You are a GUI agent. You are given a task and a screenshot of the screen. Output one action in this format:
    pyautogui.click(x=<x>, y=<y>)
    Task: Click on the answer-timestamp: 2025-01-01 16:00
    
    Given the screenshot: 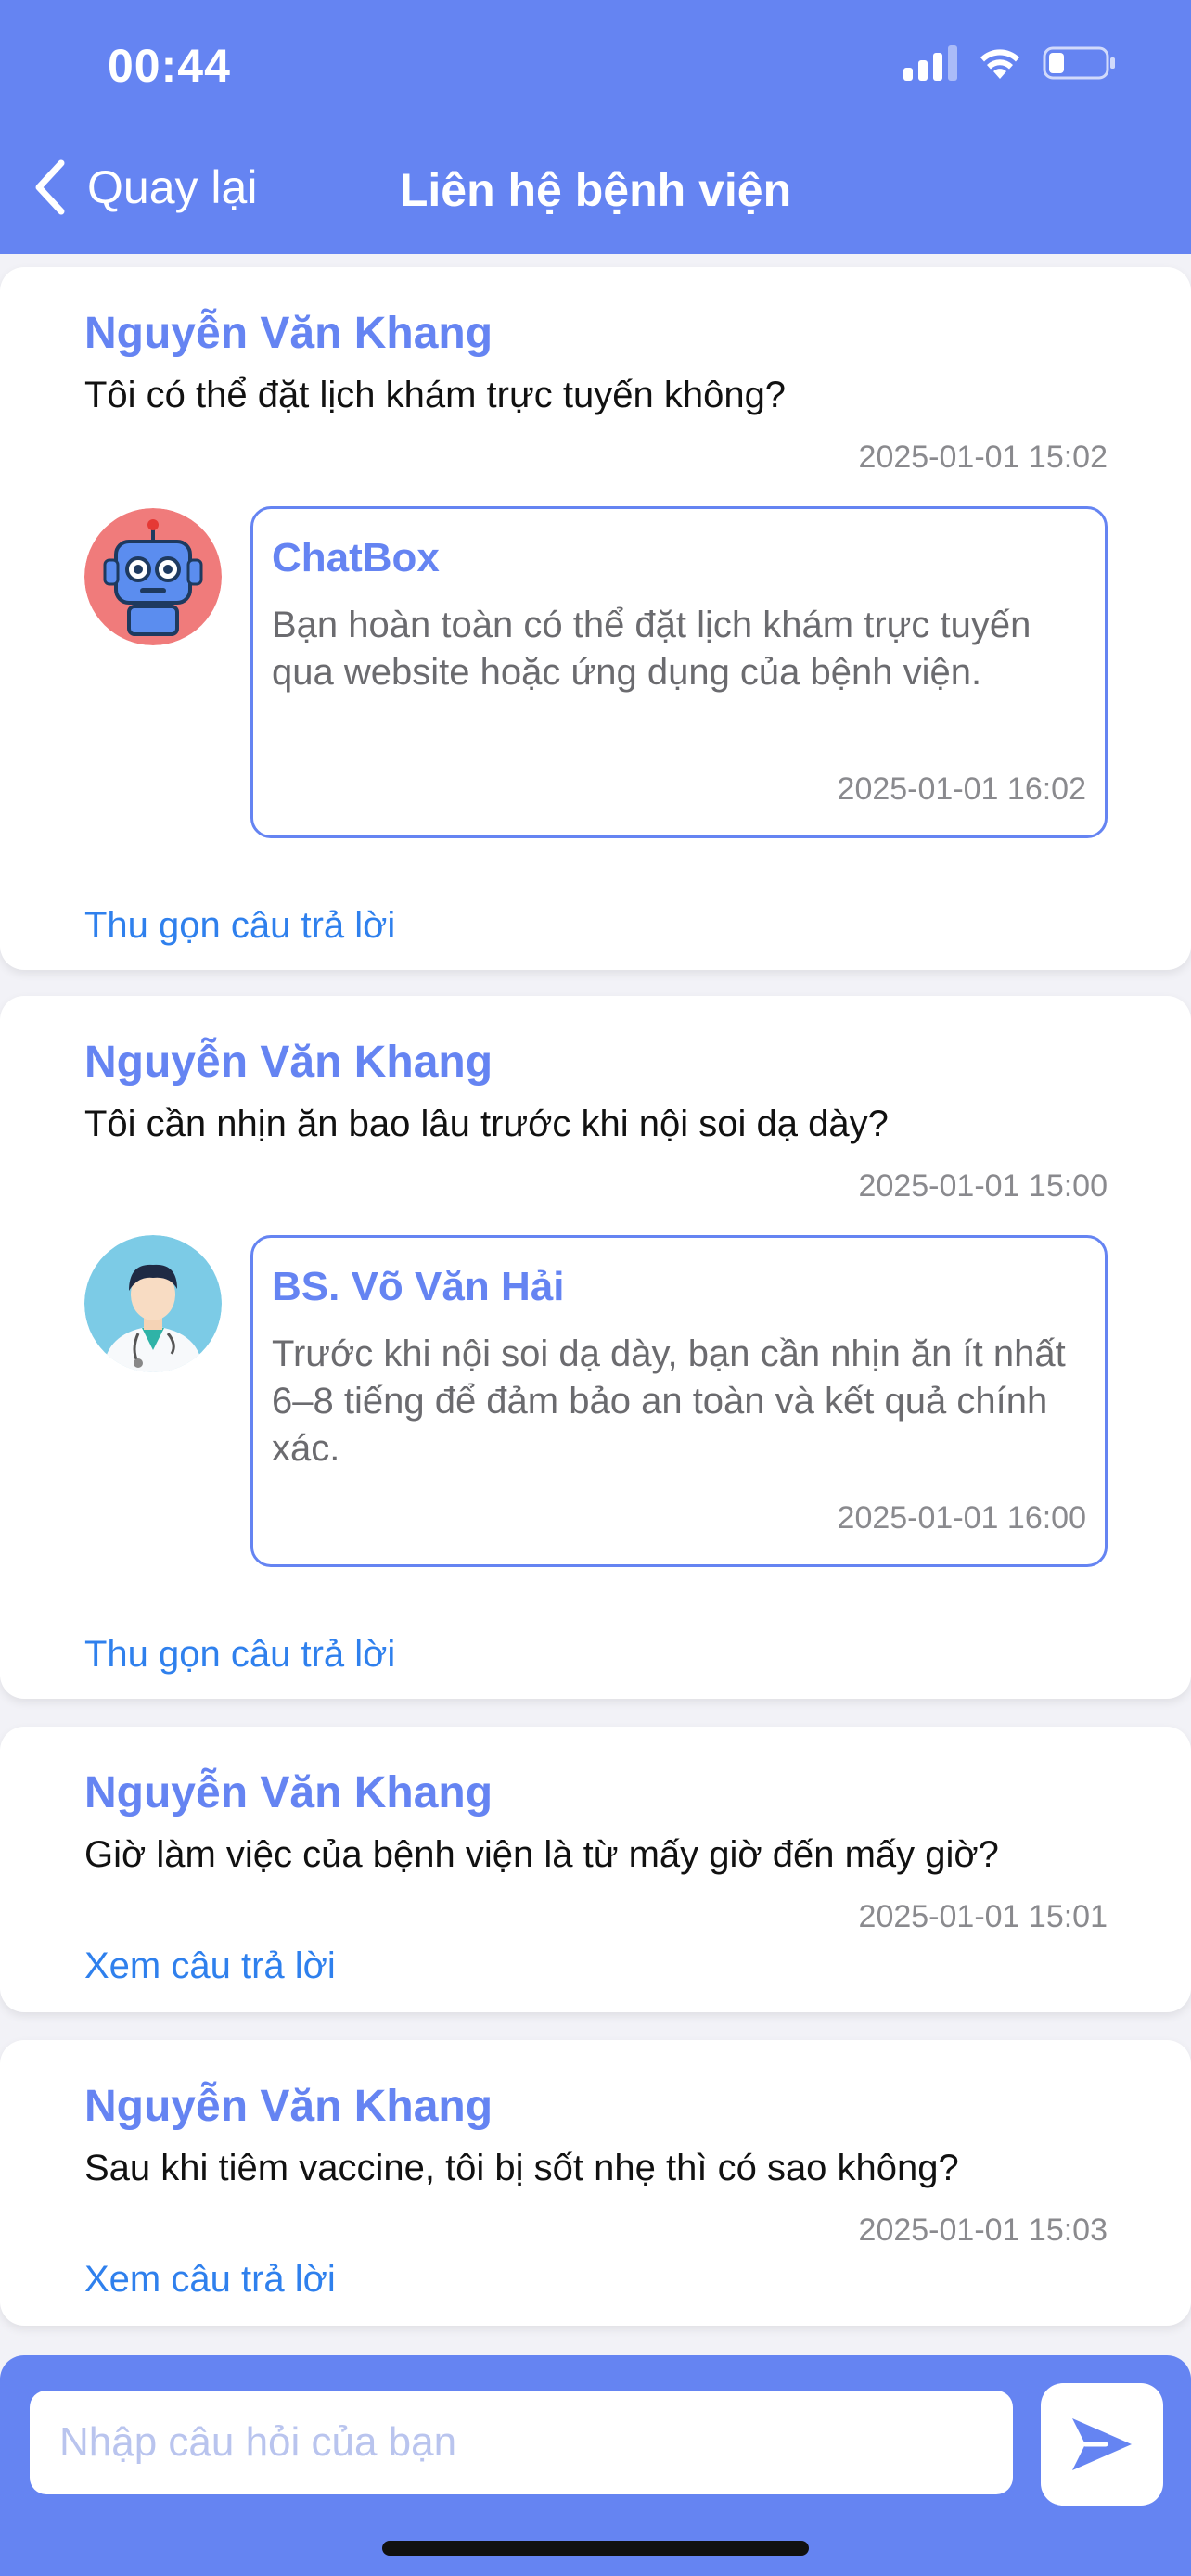 What is the action you would take?
    pyautogui.click(x=962, y=1518)
    